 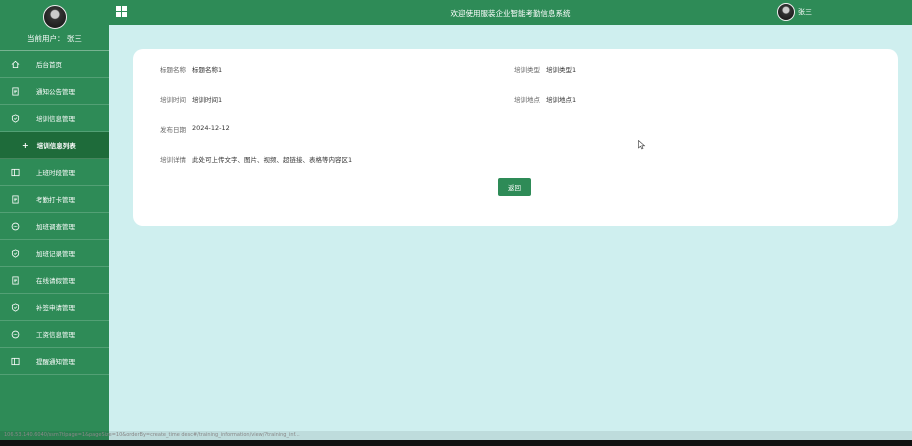 I want to click on sidebar-item-label: 补签申请管理, so click(x=55, y=308).